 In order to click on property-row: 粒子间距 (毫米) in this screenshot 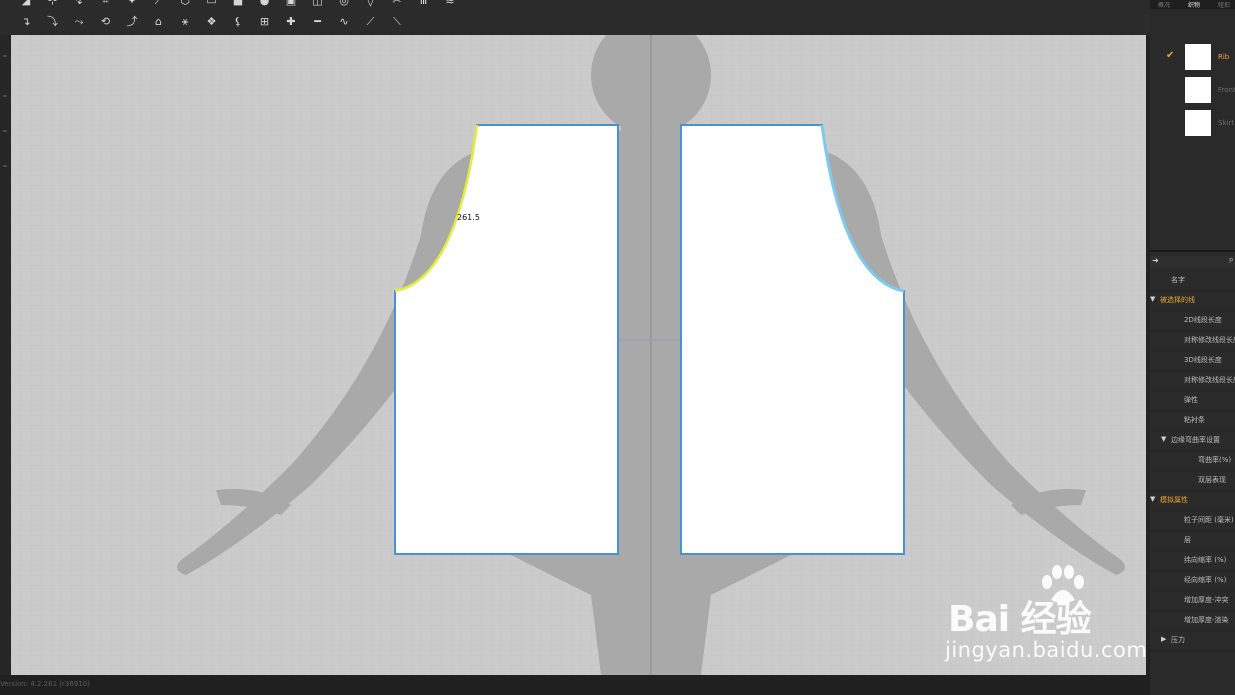, I will do `click(1192, 520)`.